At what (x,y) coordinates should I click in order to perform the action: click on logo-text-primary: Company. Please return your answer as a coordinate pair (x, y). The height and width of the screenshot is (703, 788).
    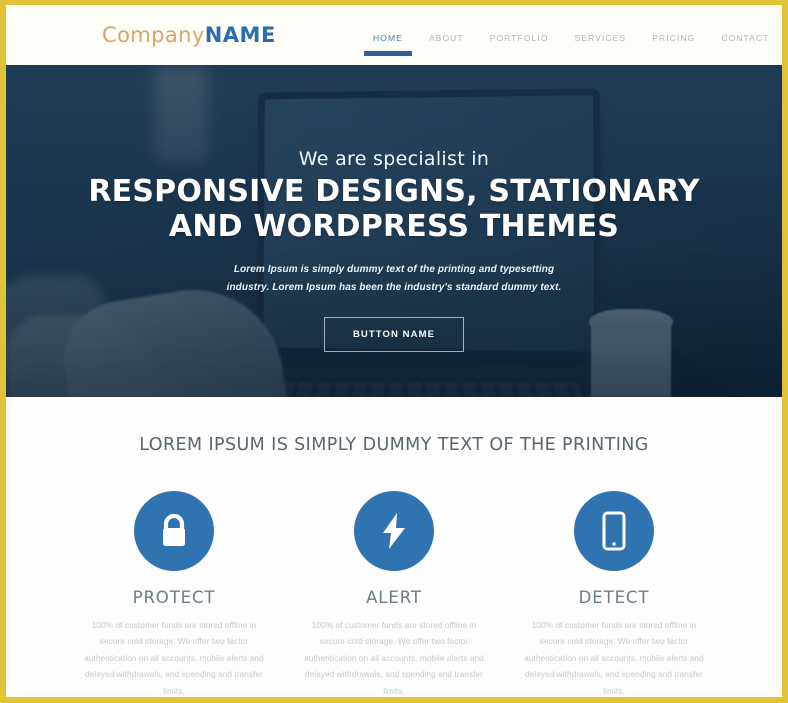
    Looking at the image, I should click on (153, 34).